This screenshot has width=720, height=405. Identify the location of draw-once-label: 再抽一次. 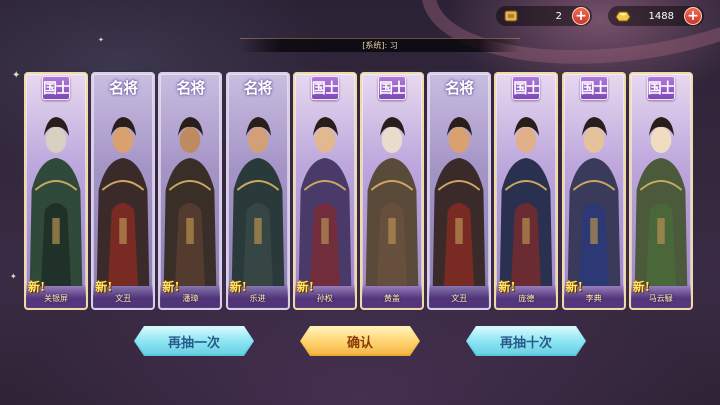
(193, 343).